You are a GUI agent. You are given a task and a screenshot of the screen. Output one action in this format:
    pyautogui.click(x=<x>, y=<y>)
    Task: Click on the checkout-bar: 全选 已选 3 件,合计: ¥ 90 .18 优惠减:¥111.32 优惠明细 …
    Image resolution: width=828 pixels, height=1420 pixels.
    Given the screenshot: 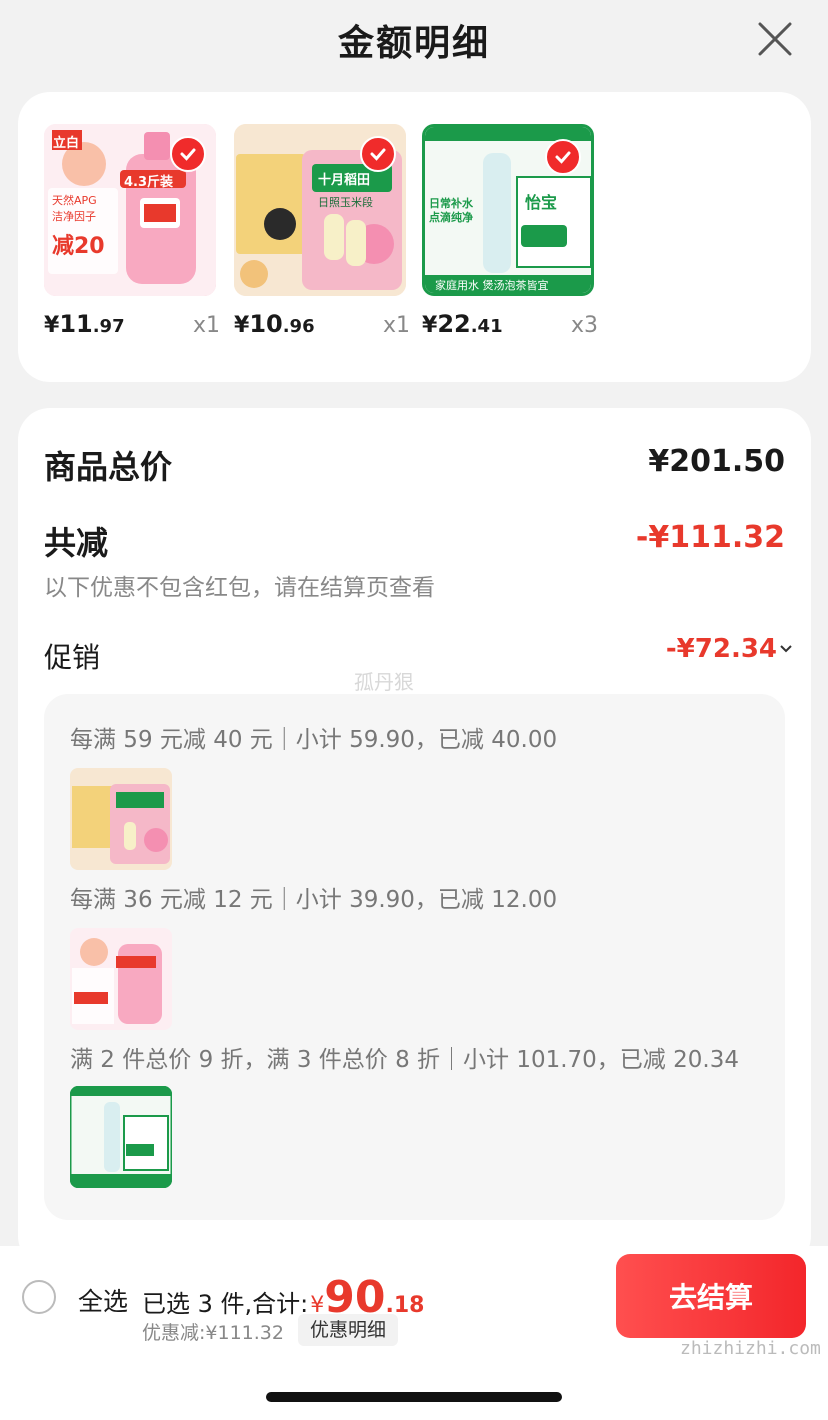 What is the action you would take?
    pyautogui.click(x=414, y=1333)
    